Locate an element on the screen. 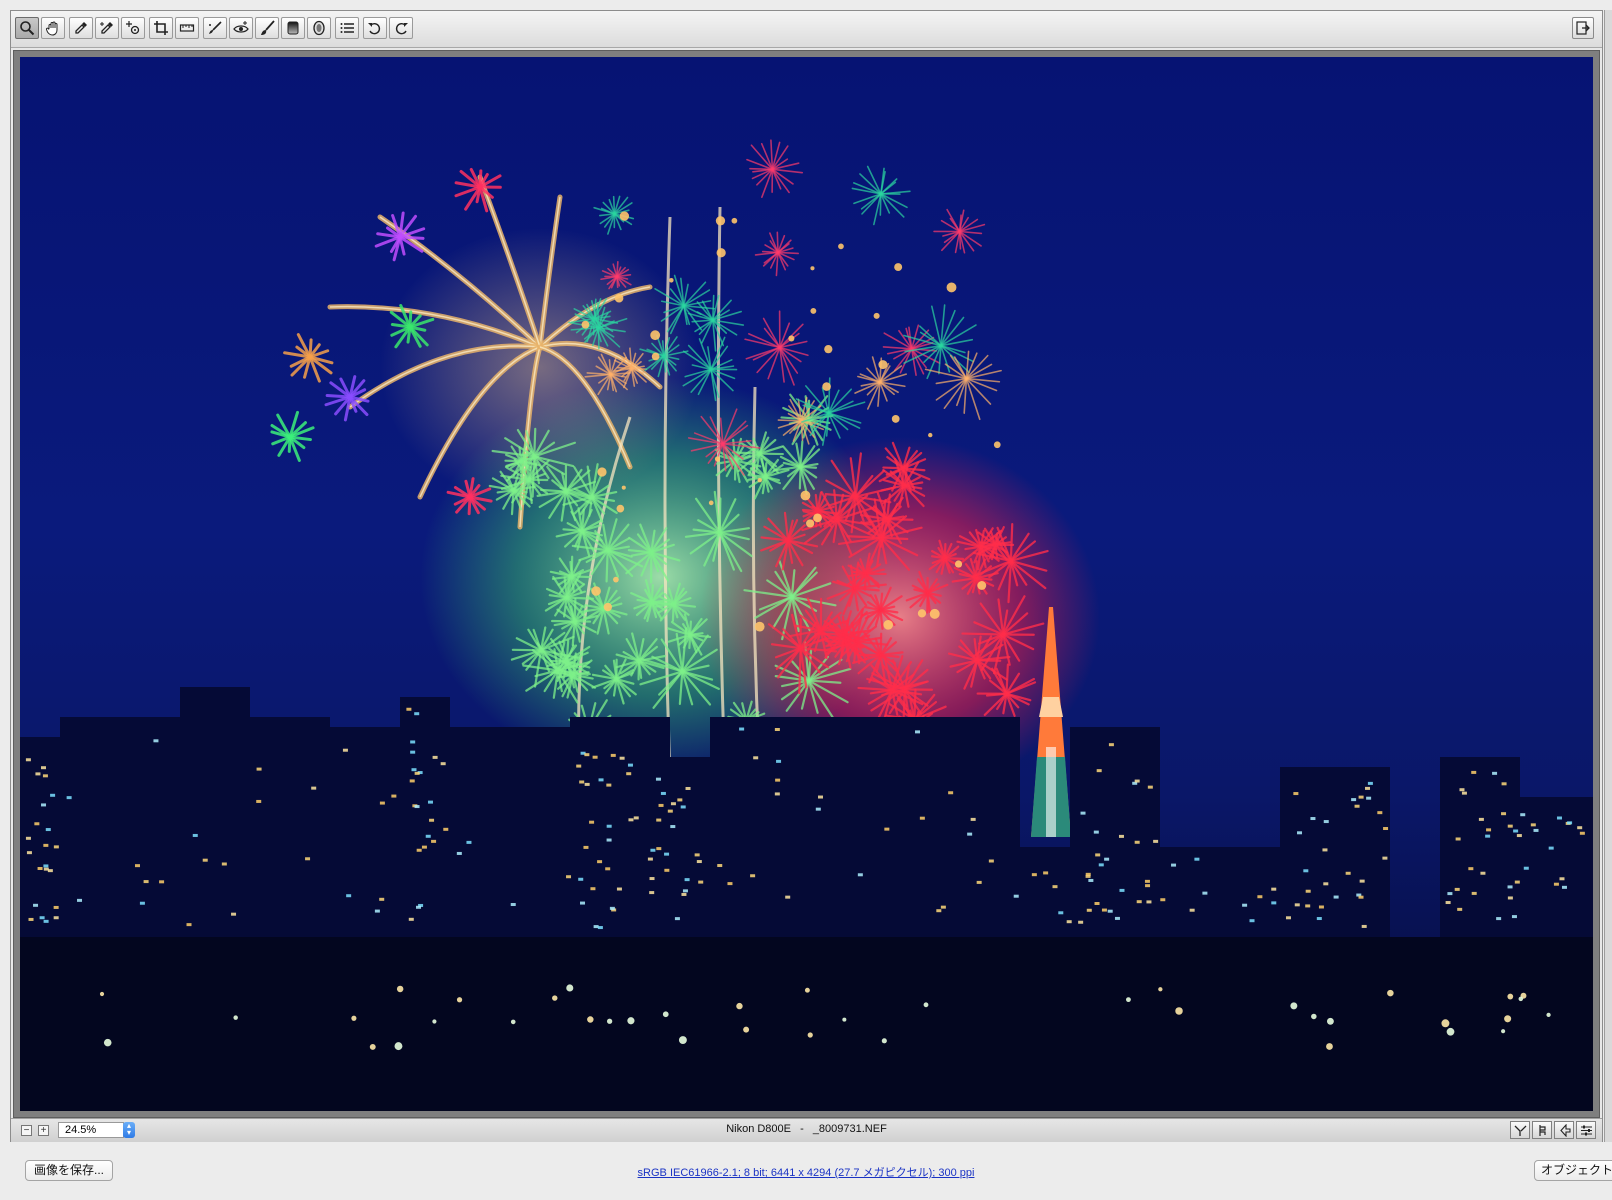 Image resolution: width=1612 pixels, height=1200 pixels. eyedropper-icon is located at coordinates (81, 28).